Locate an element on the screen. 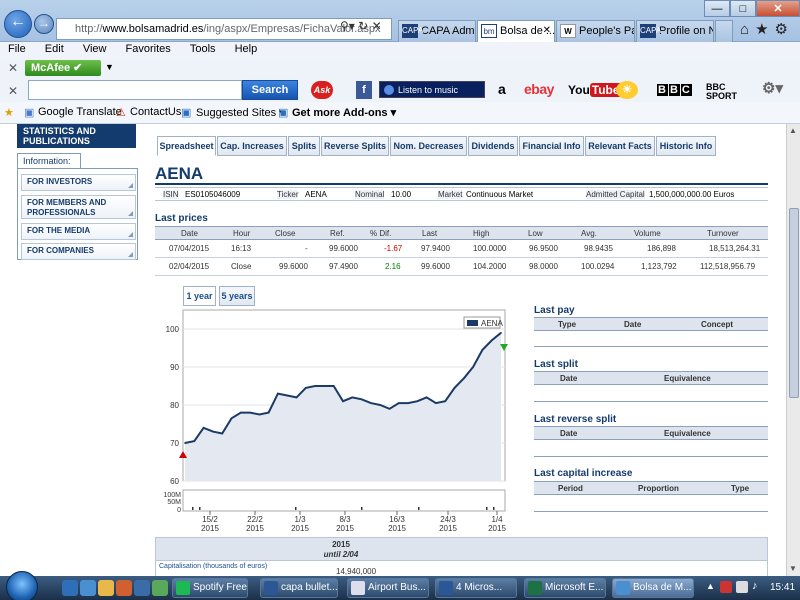  tab-cap-increases: Cap. Increases is located at coordinates (252, 146).